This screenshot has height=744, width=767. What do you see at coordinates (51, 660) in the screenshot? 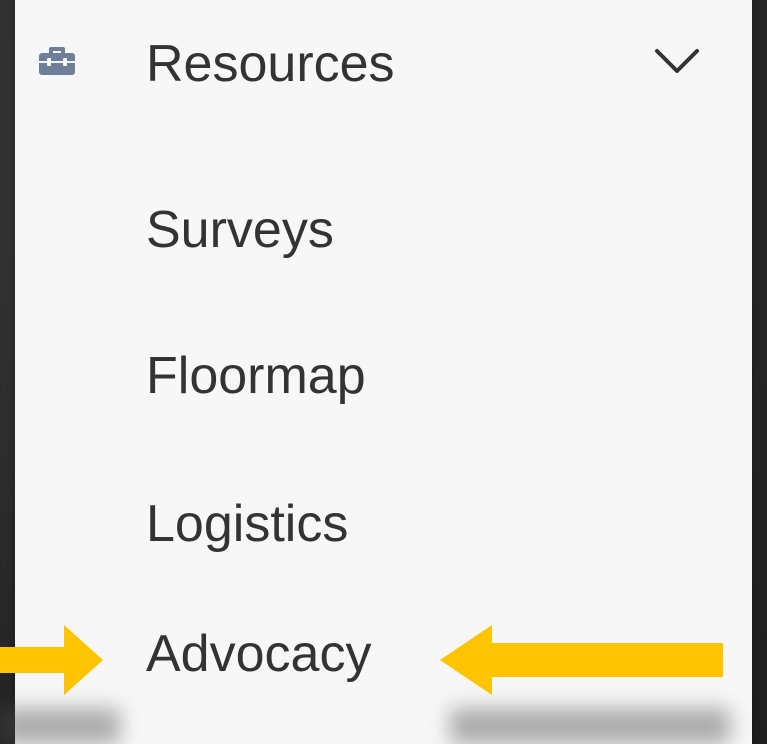
I see `right-arrow-icon` at bounding box center [51, 660].